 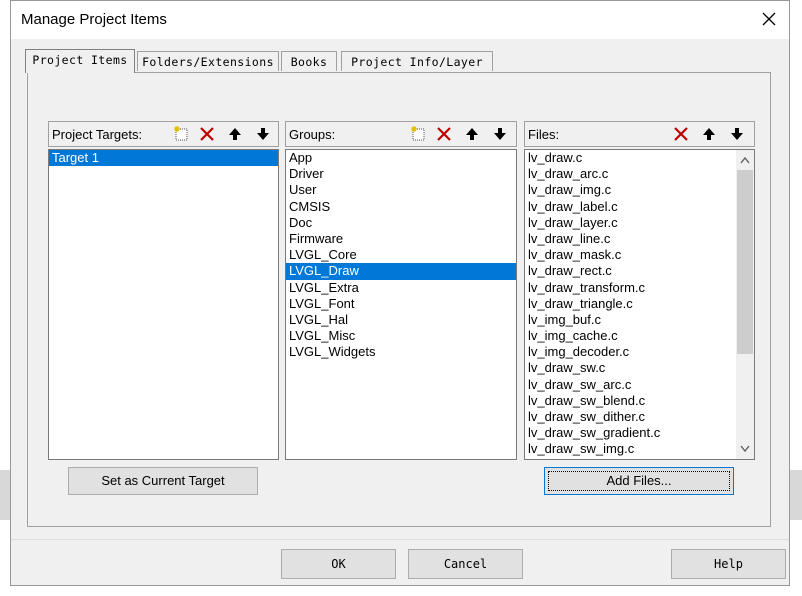 What do you see at coordinates (401, 223) in the screenshot?
I see `list-item: Doc` at bounding box center [401, 223].